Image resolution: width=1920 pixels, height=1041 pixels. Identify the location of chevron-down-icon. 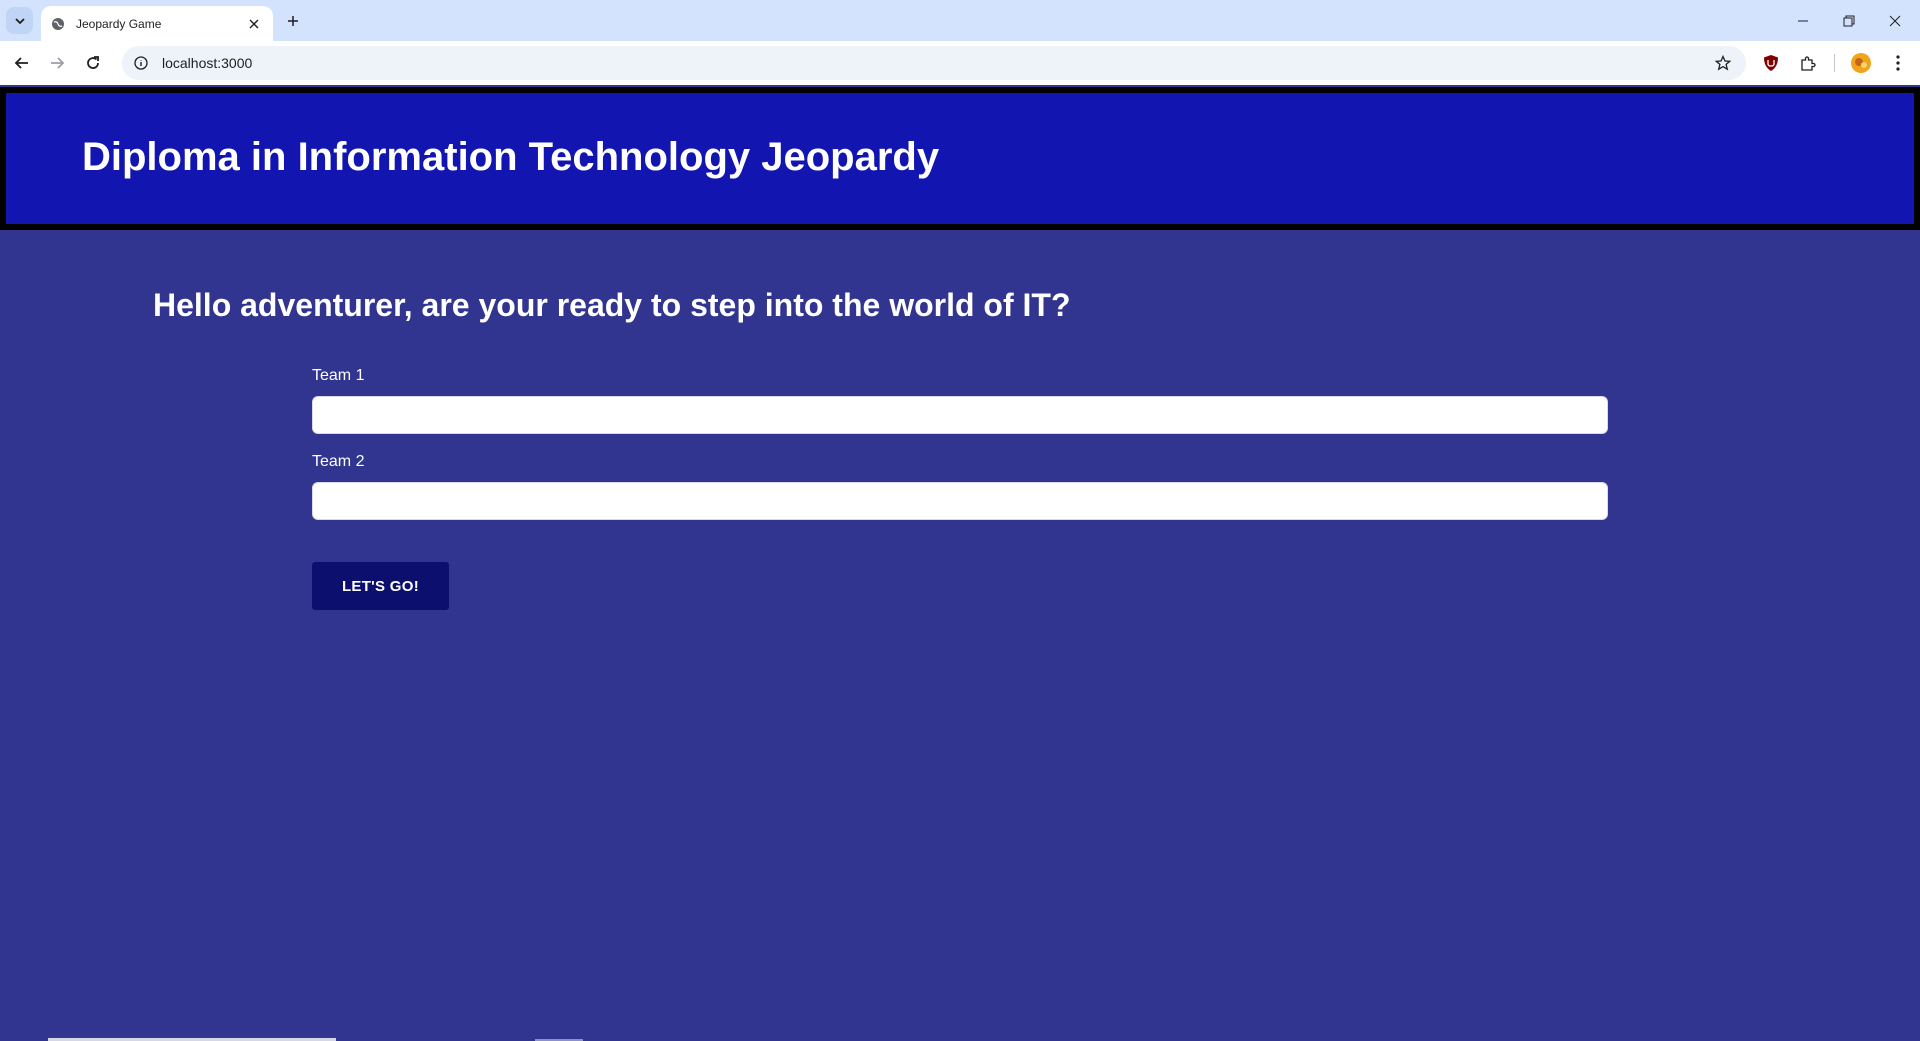
(19, 20).